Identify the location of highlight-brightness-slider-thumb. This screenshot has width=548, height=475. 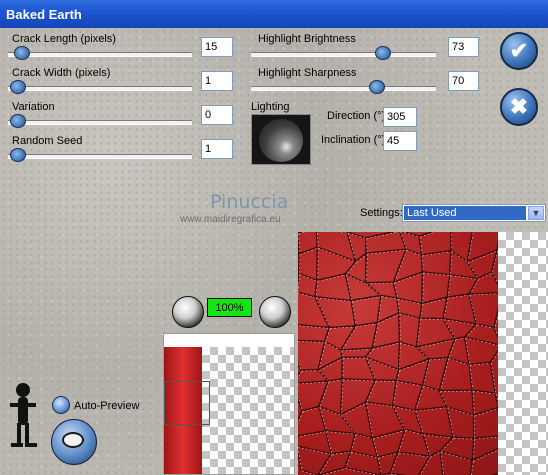
(383, 53).